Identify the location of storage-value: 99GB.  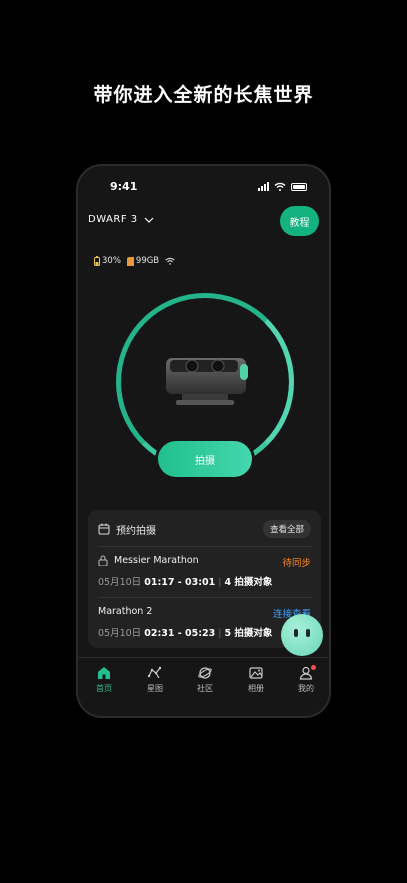
(147, 261).